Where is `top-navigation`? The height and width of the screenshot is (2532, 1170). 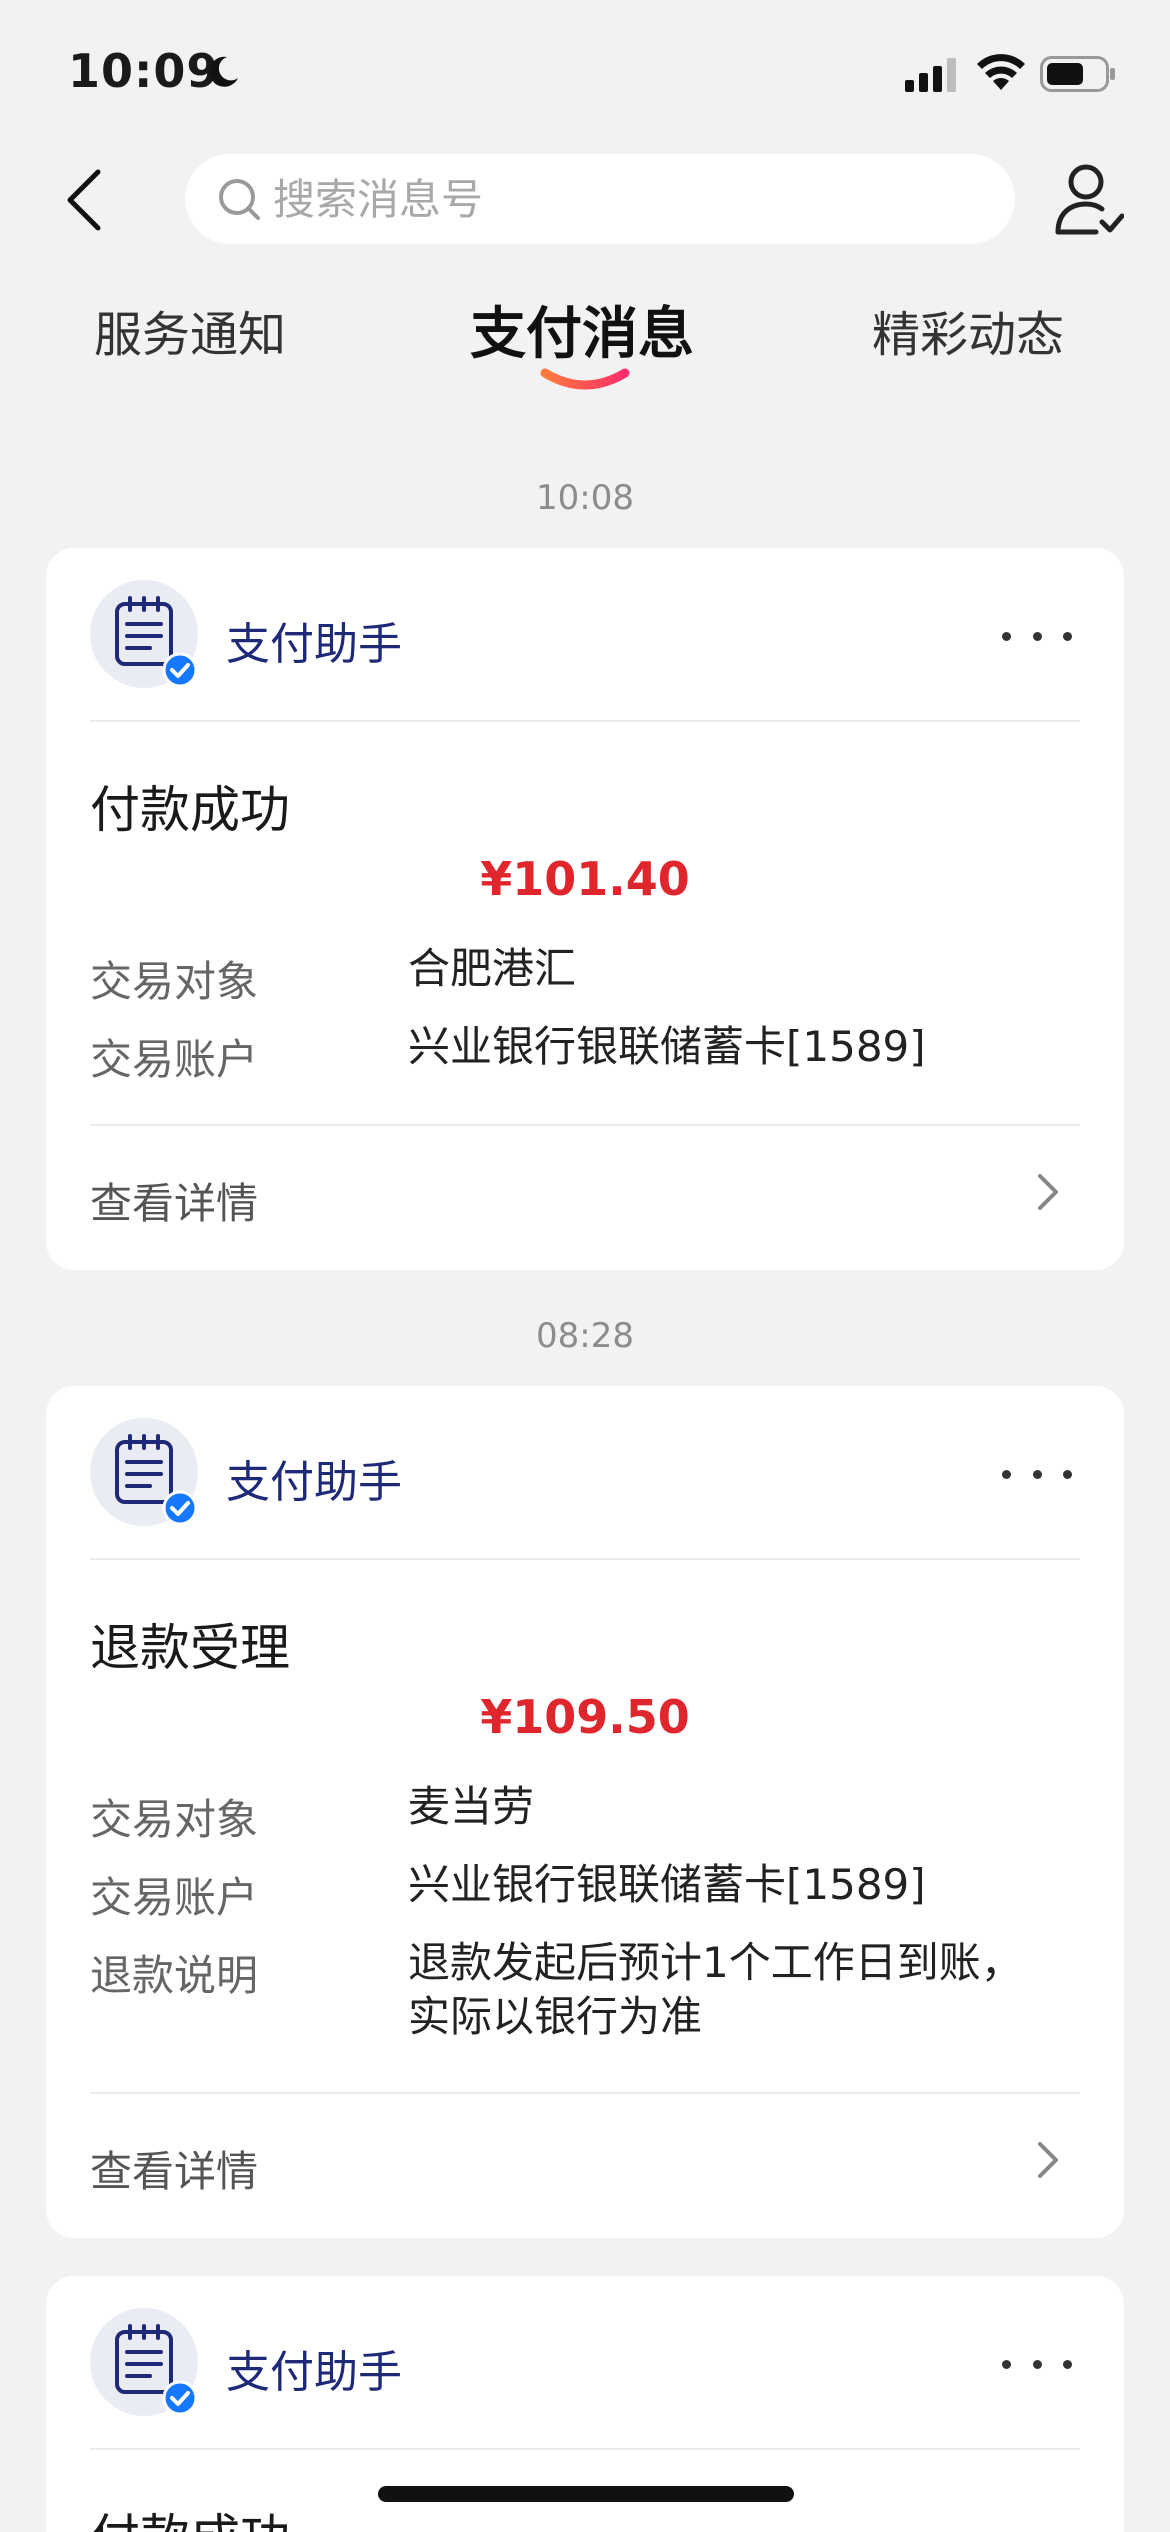 top-navigation is located at coordinates (585, 200).